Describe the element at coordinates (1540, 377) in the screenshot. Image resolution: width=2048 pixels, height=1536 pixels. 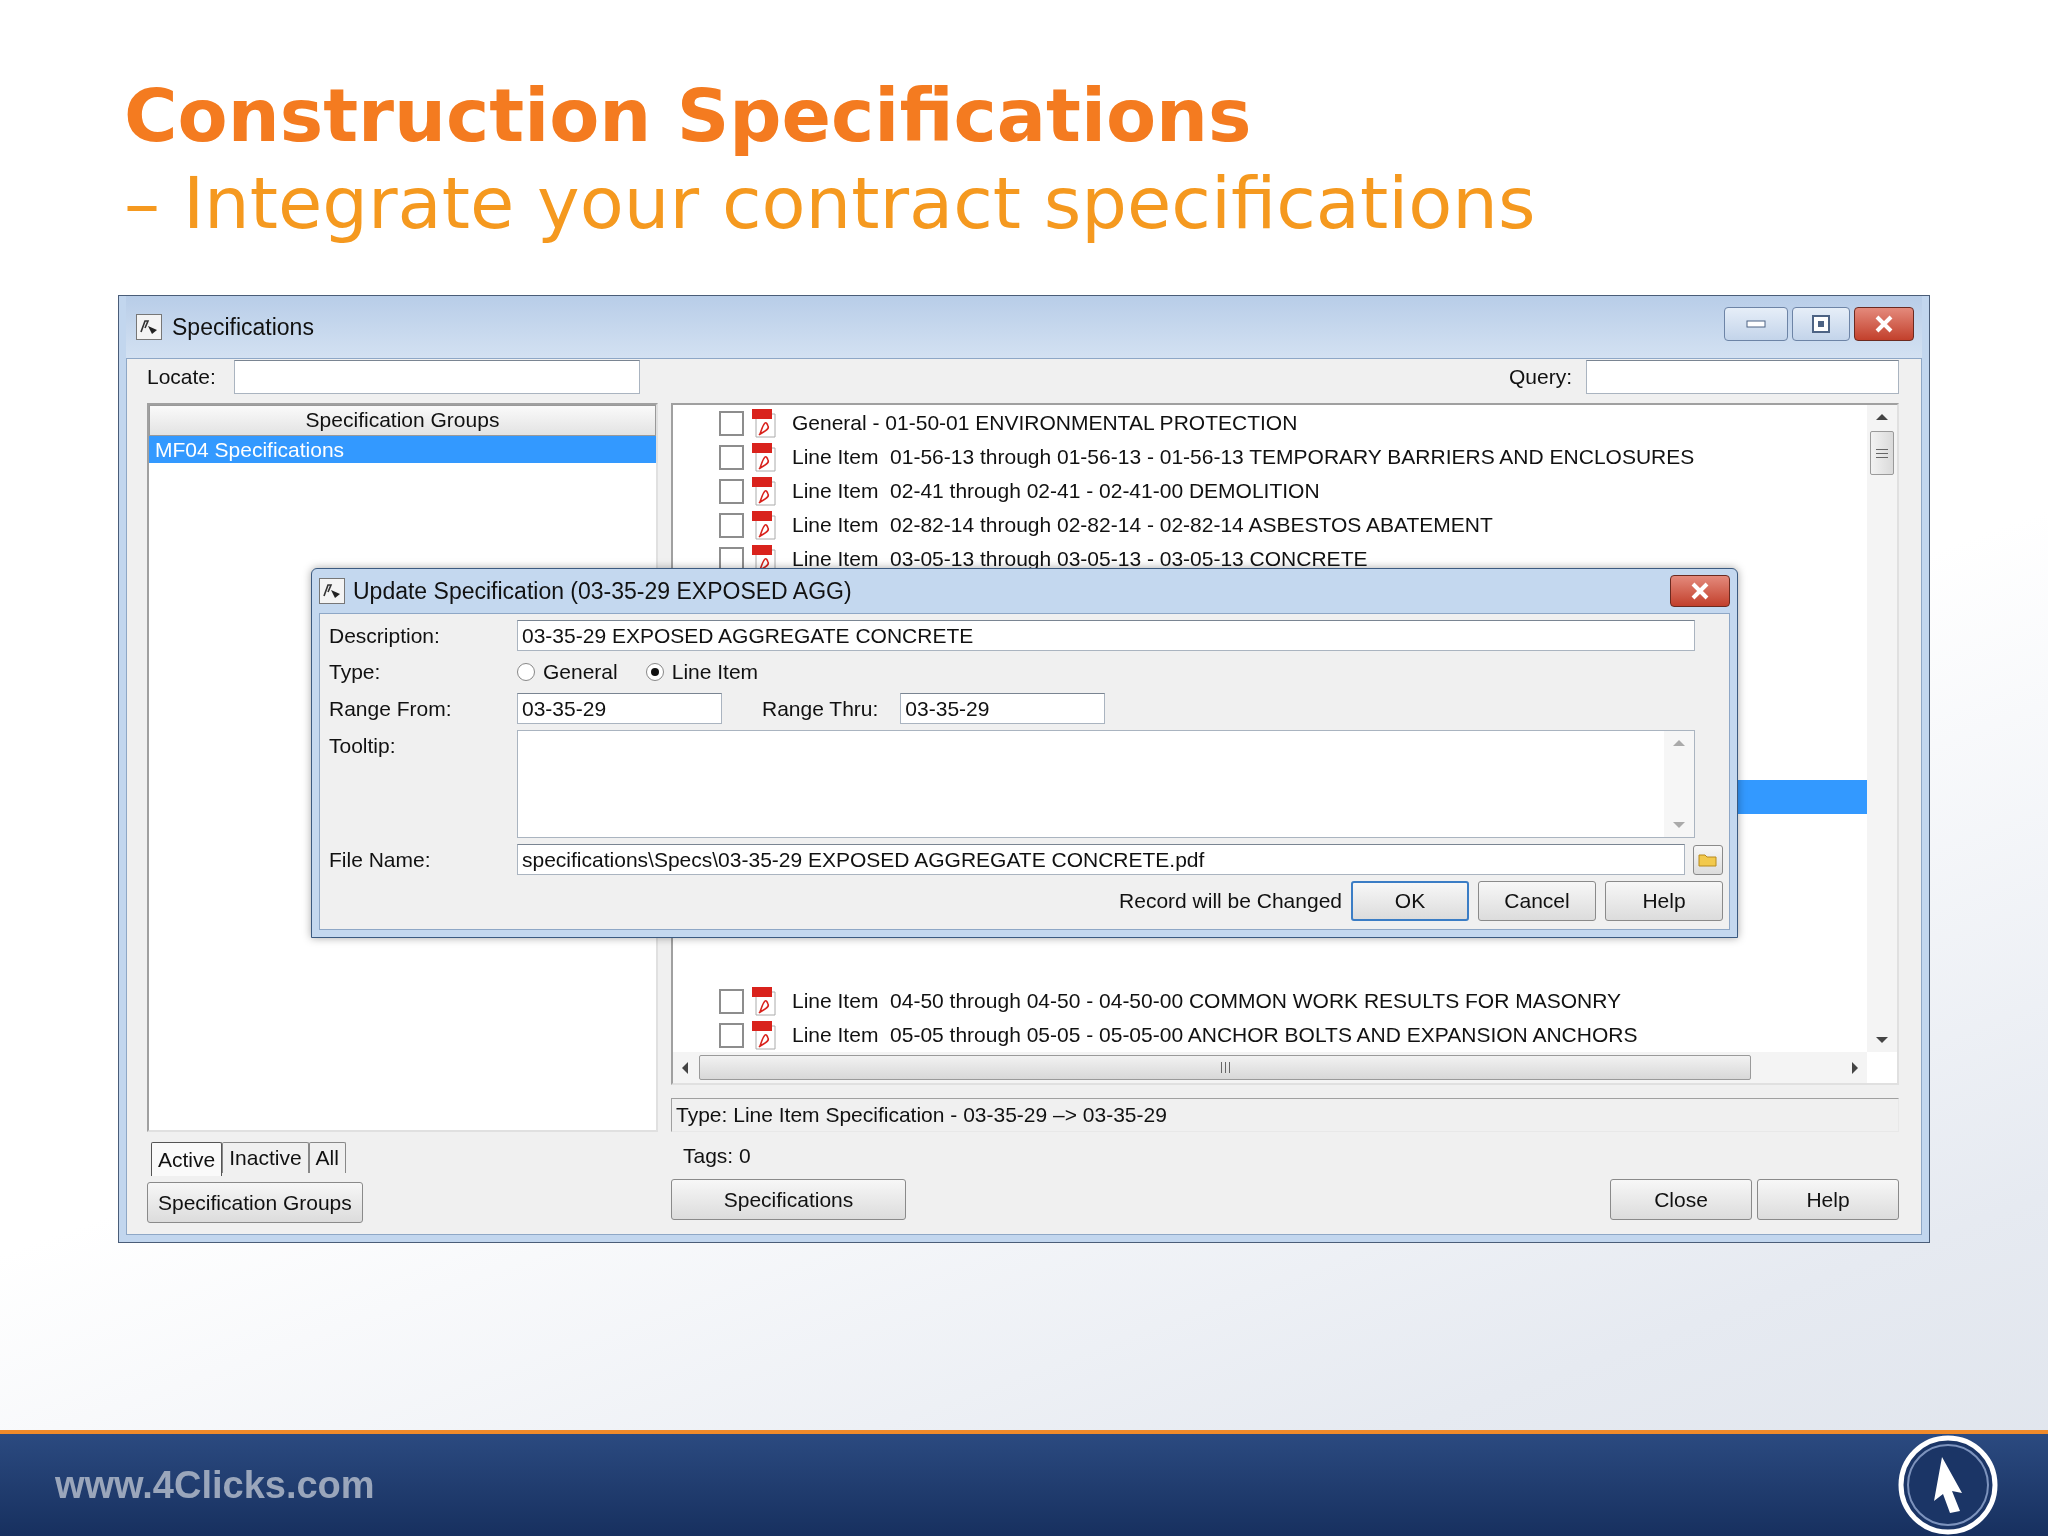
I see `field-label: Query:` at that location.